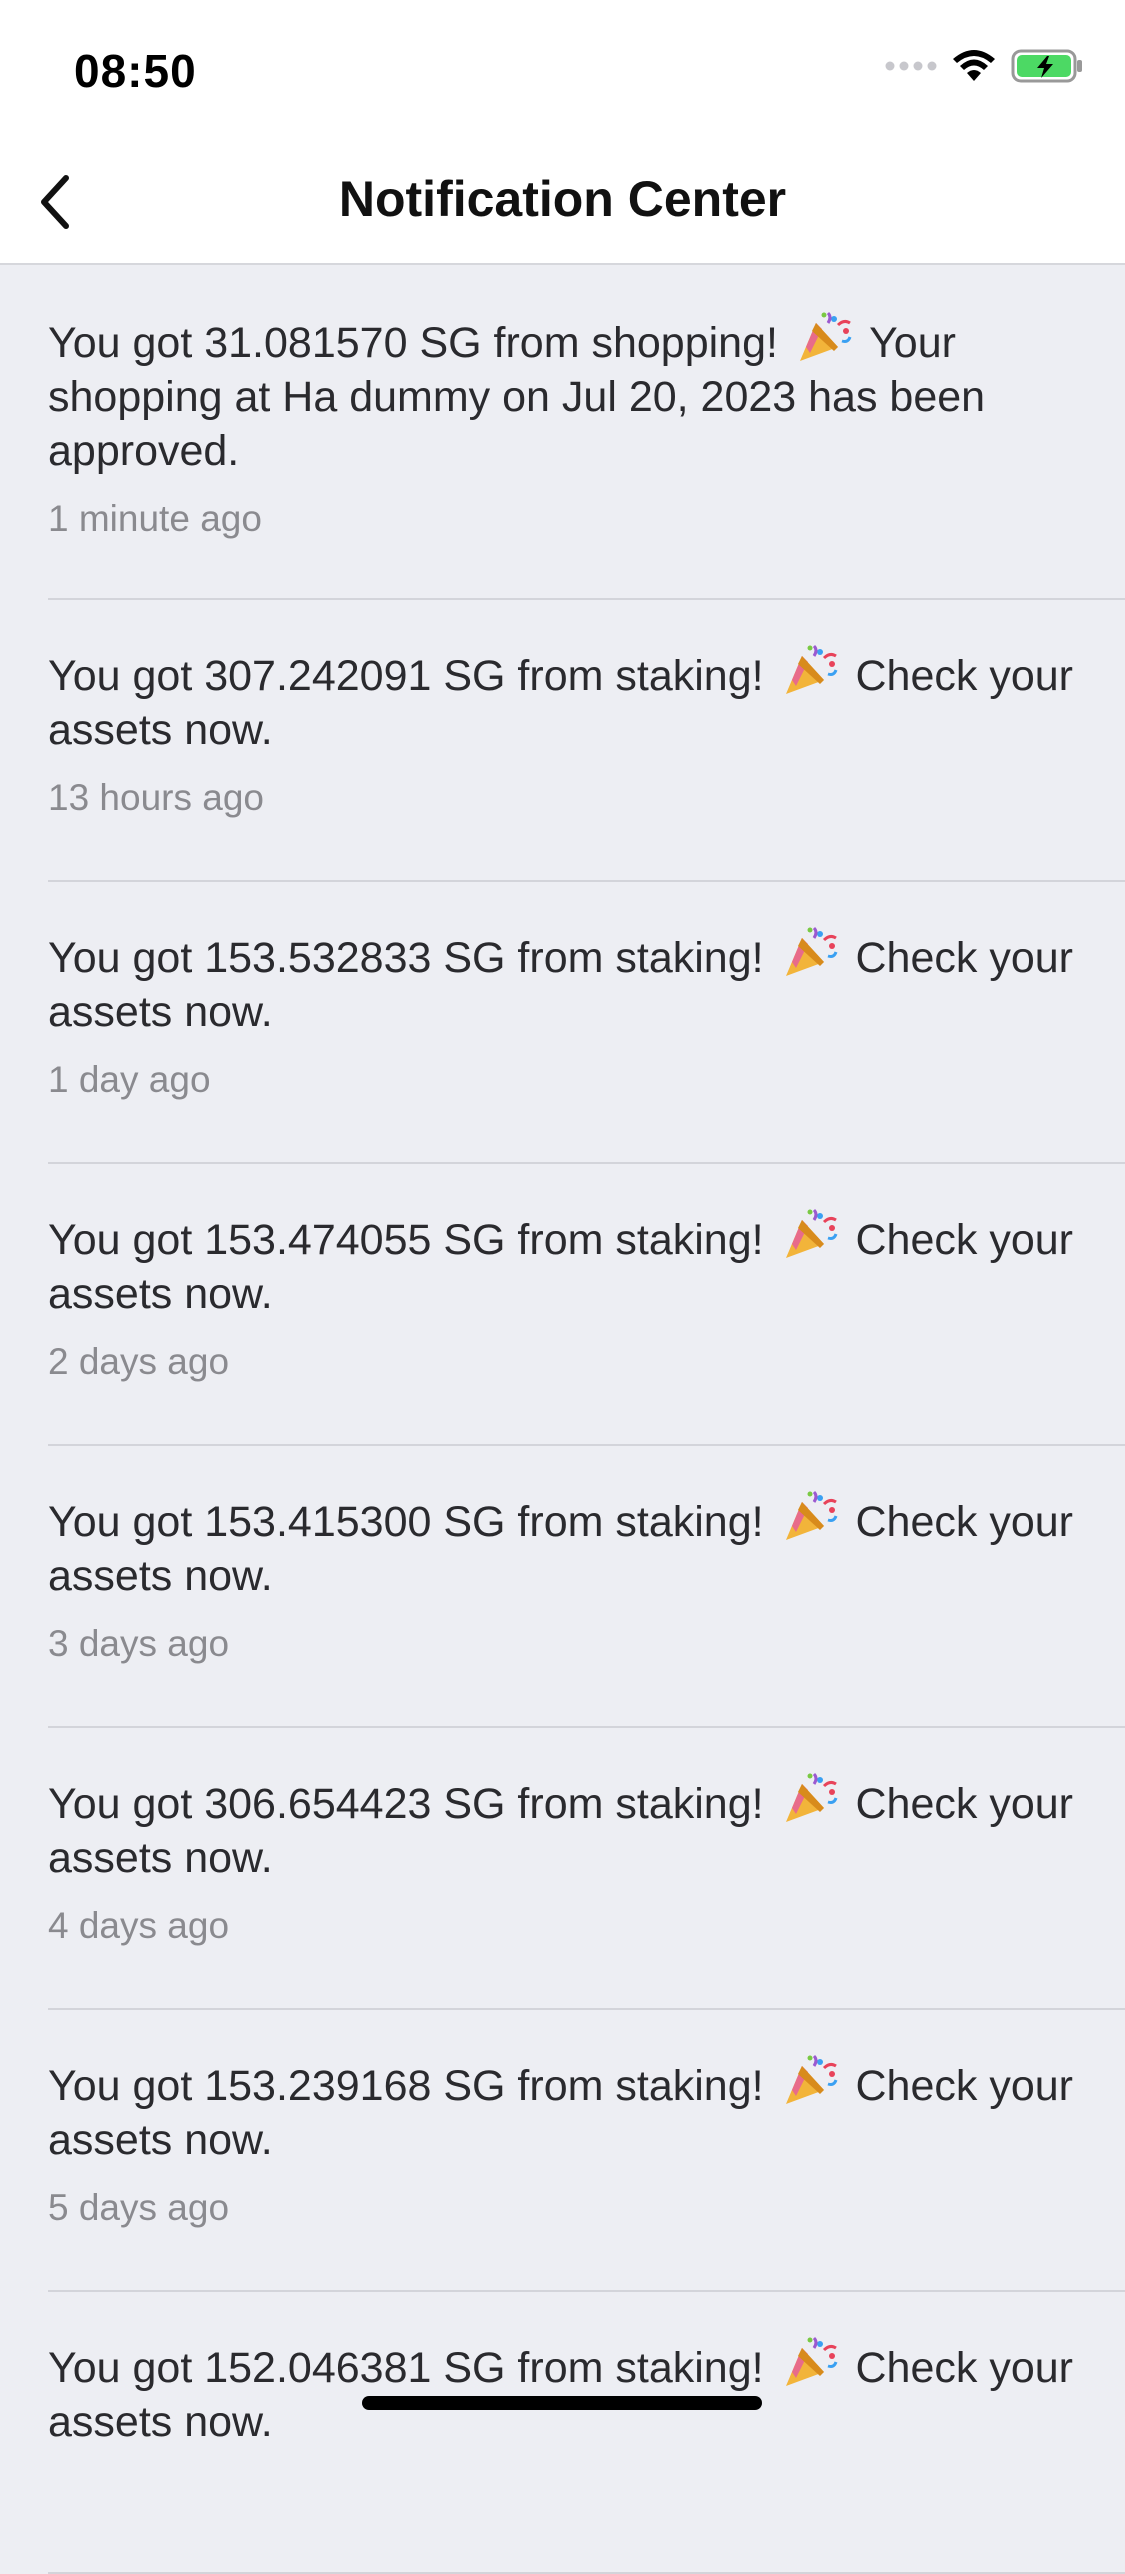 This screenshot has width=1125, height=2574. I want to click on signal-dots-icon, so click(911, 66).